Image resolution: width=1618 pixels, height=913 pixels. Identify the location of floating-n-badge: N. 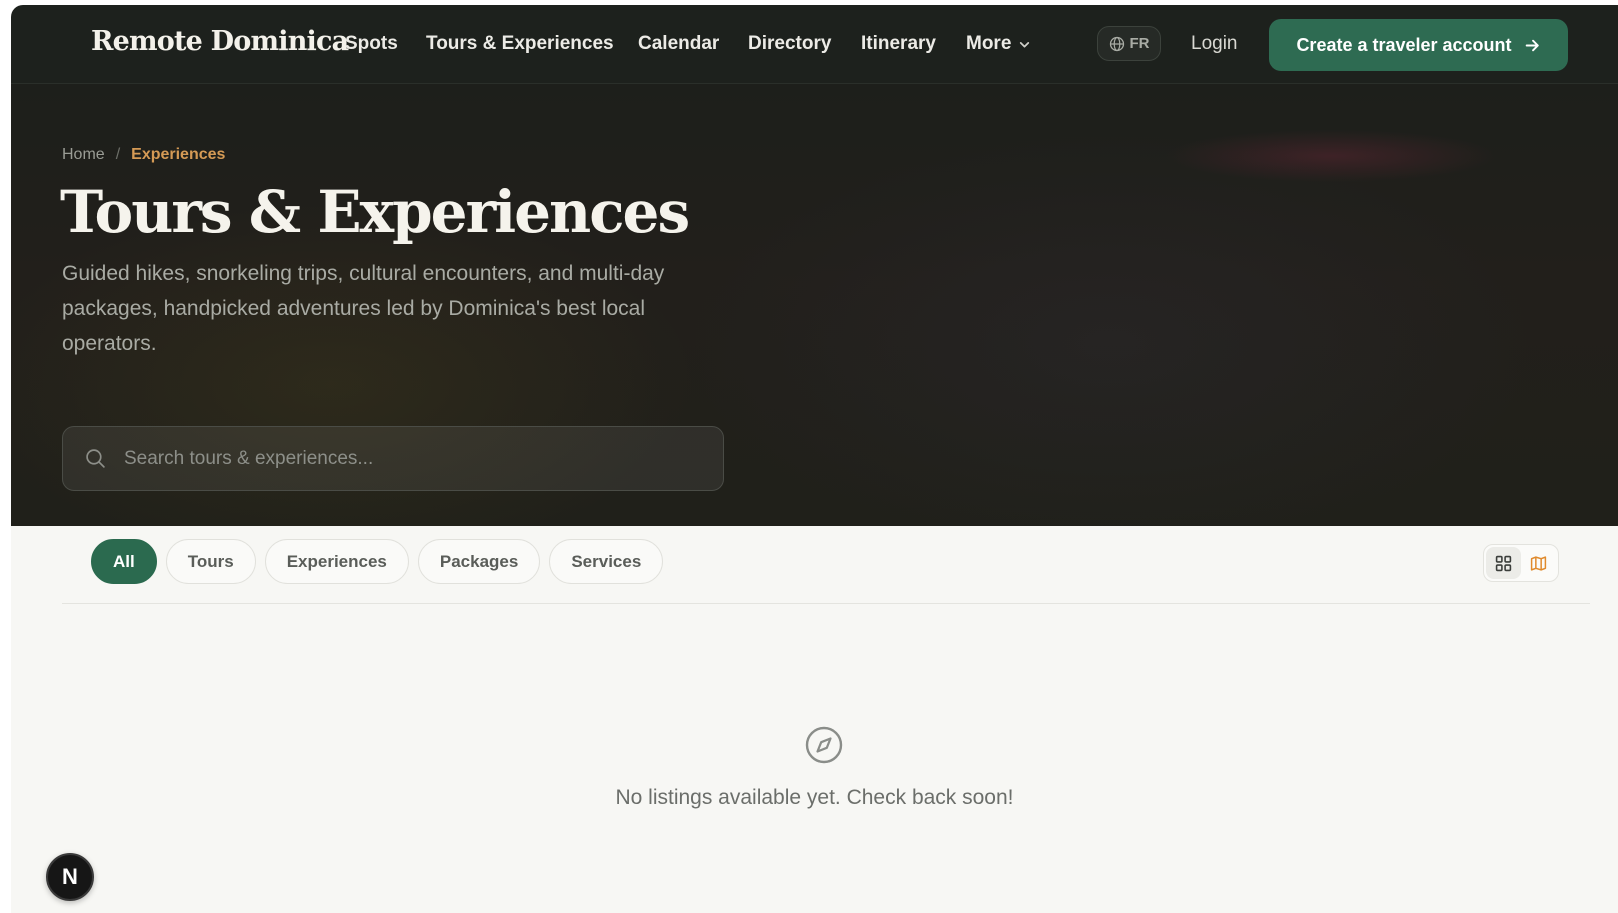
(70, 877).